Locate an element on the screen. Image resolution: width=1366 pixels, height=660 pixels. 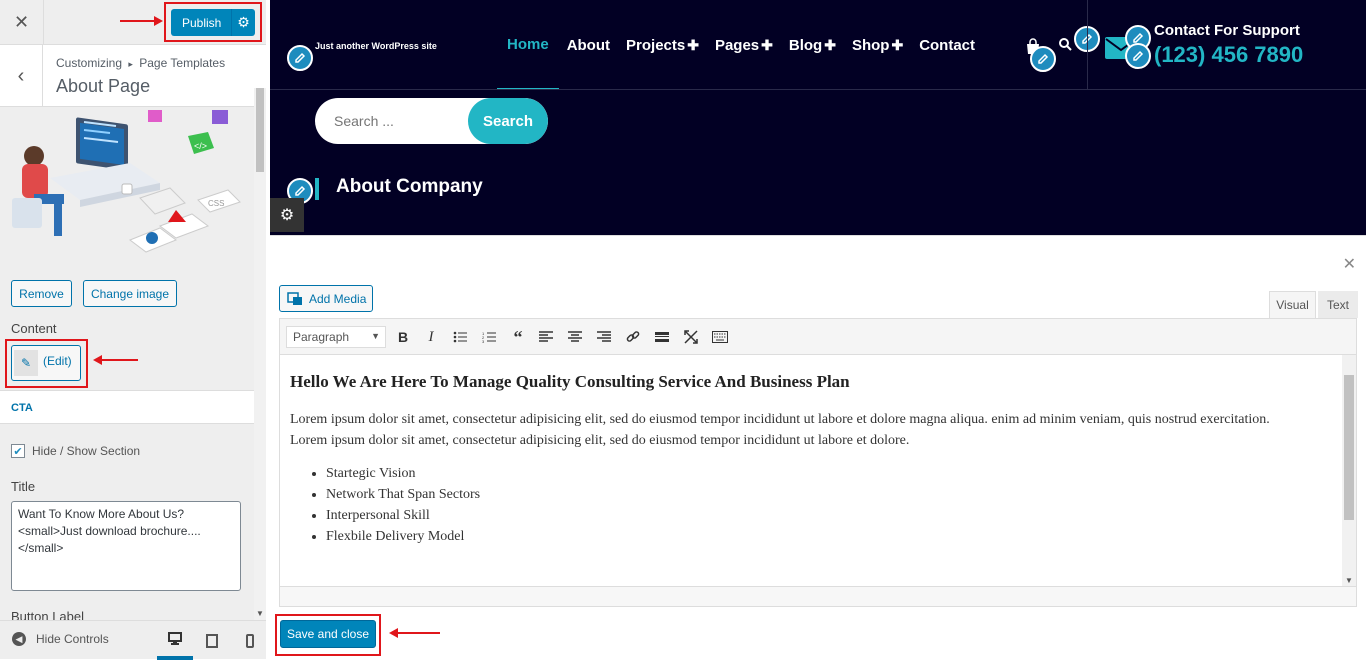
back-arrow-icon: ‹ is located at coordinates (21, 76).